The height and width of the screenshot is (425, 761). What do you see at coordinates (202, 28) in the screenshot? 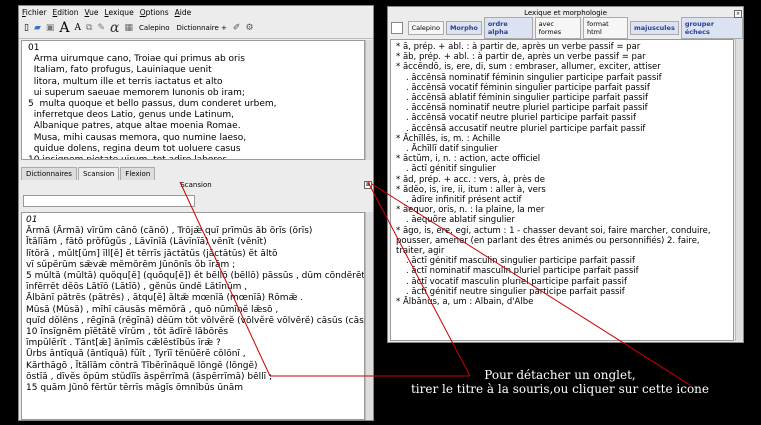
I see `dictionnaire-button: Dictionnaire +` at bounding box center [202, 28].